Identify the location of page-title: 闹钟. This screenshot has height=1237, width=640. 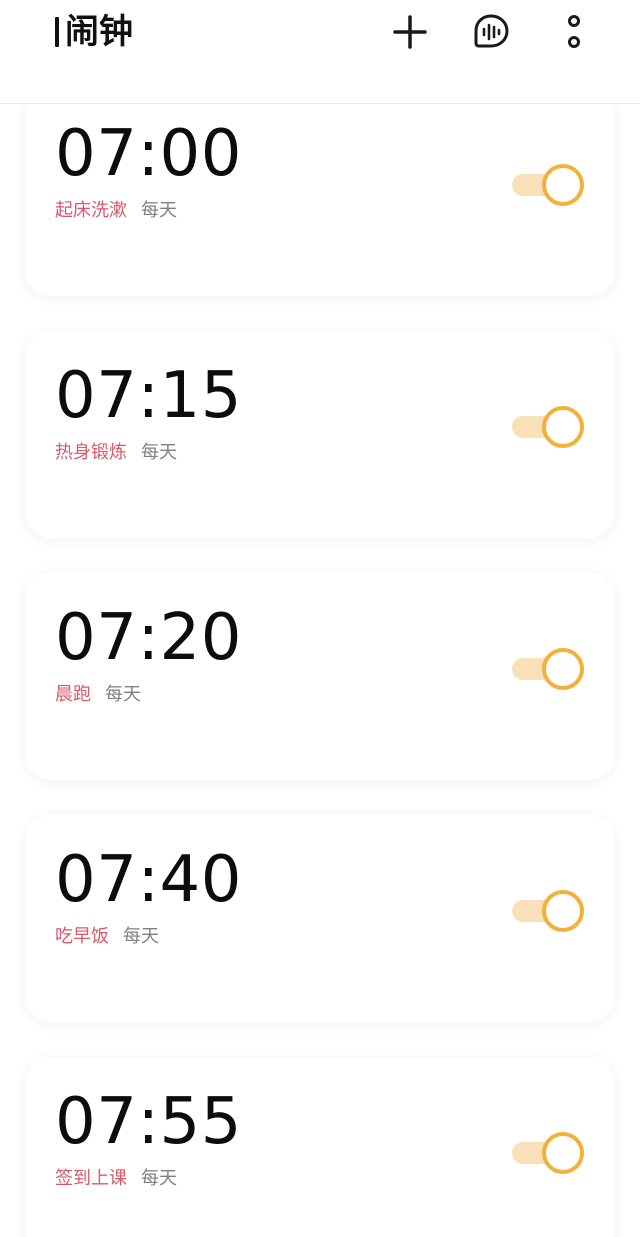
(94, 32).